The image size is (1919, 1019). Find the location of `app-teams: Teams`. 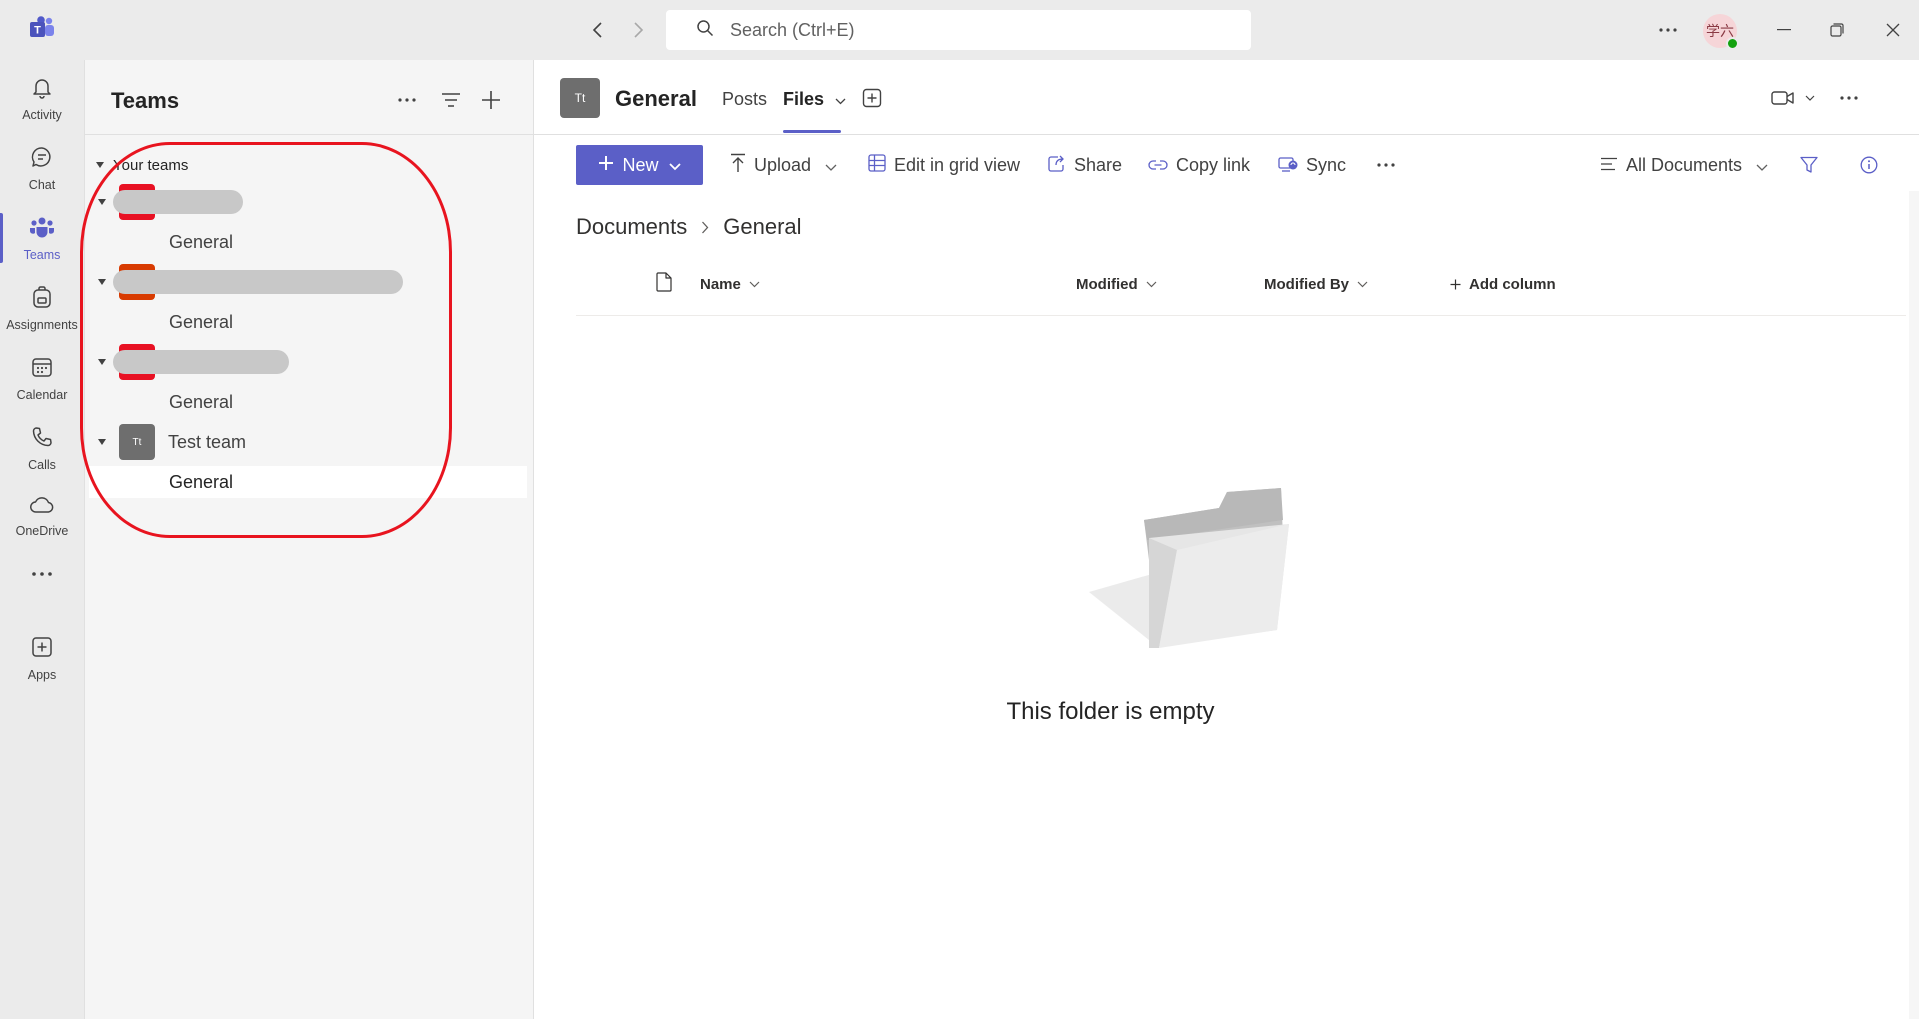

app-teams: Teams is located at coordinates (42, 238).